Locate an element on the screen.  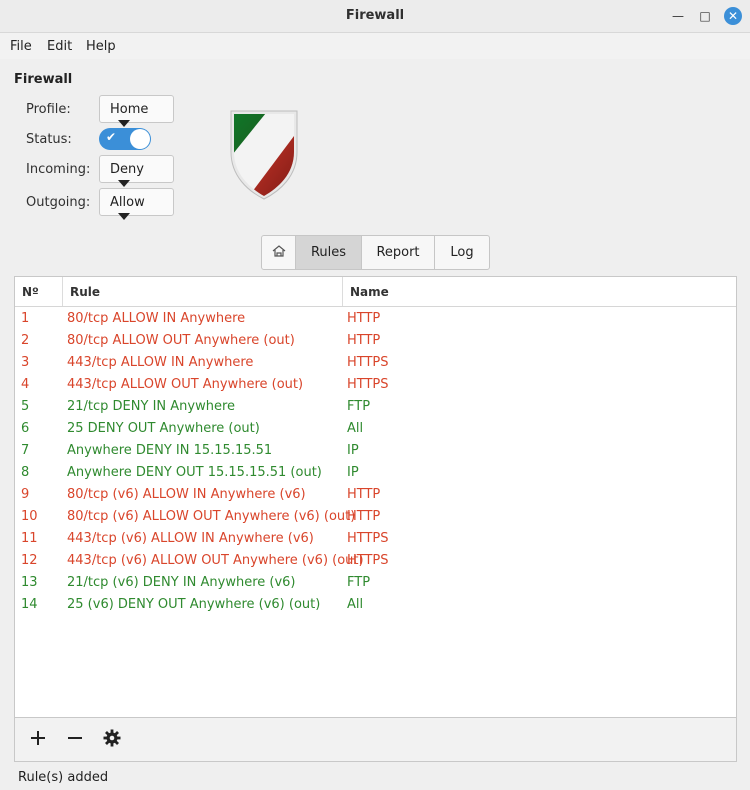
outgoing-label: Outgoing: is located at coordinates (58, 202).